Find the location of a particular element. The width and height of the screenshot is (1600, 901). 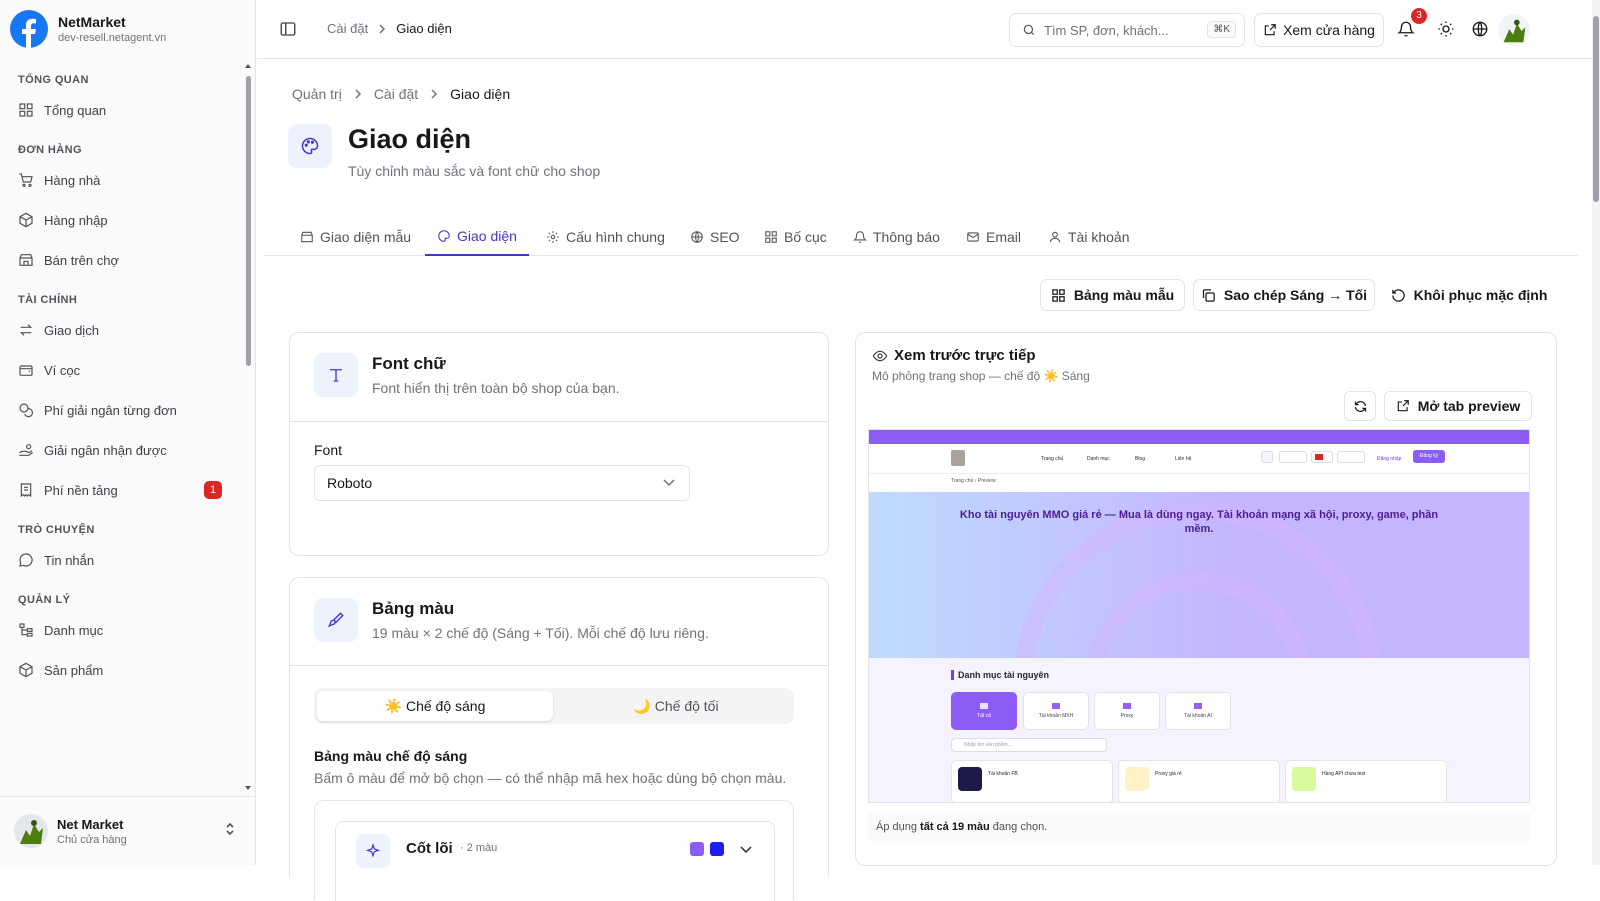

sun-icon is located at coordinates (1446, 29).